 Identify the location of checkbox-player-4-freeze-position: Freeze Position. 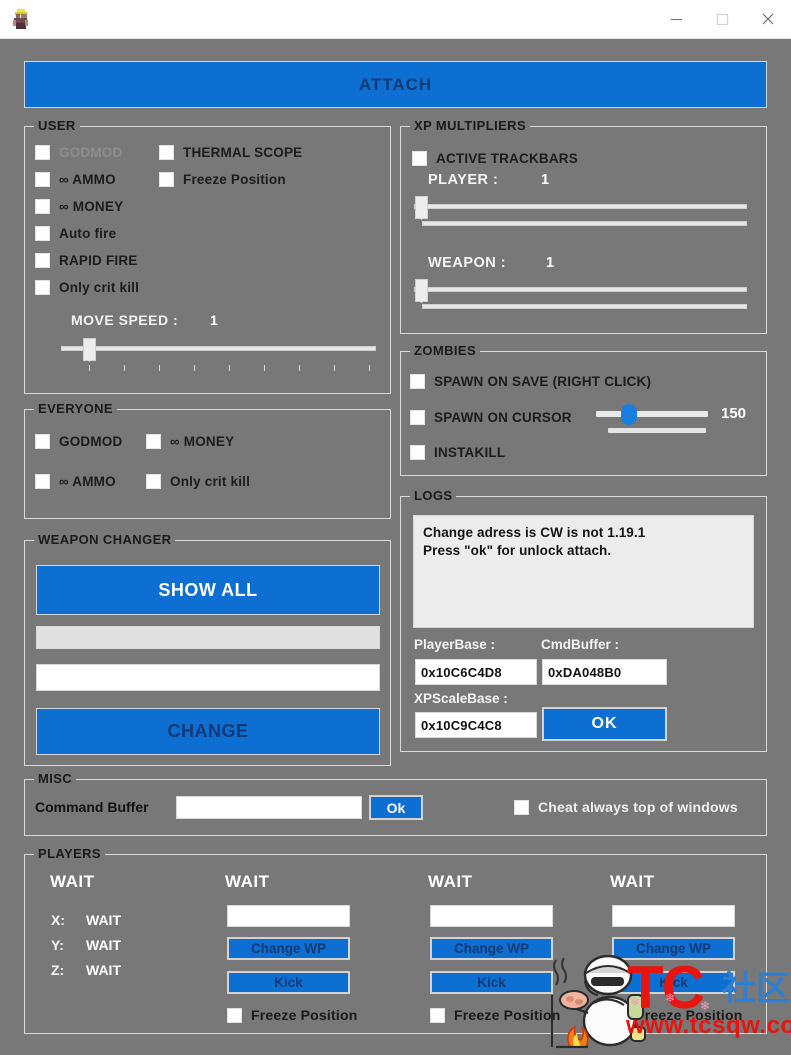
(677, 1015).